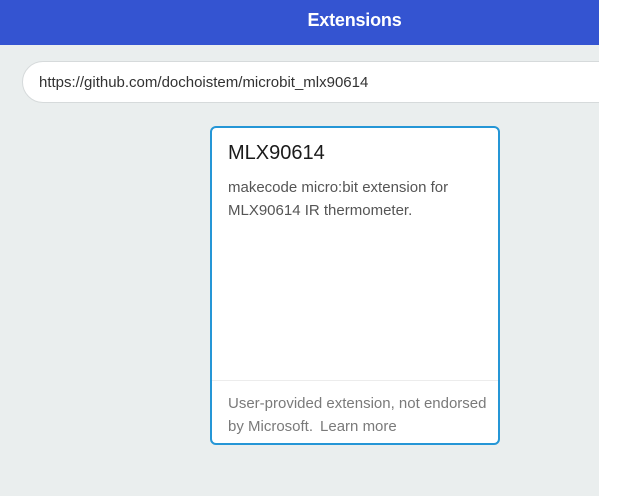  I want to click on card-divider, so click(355, 380).